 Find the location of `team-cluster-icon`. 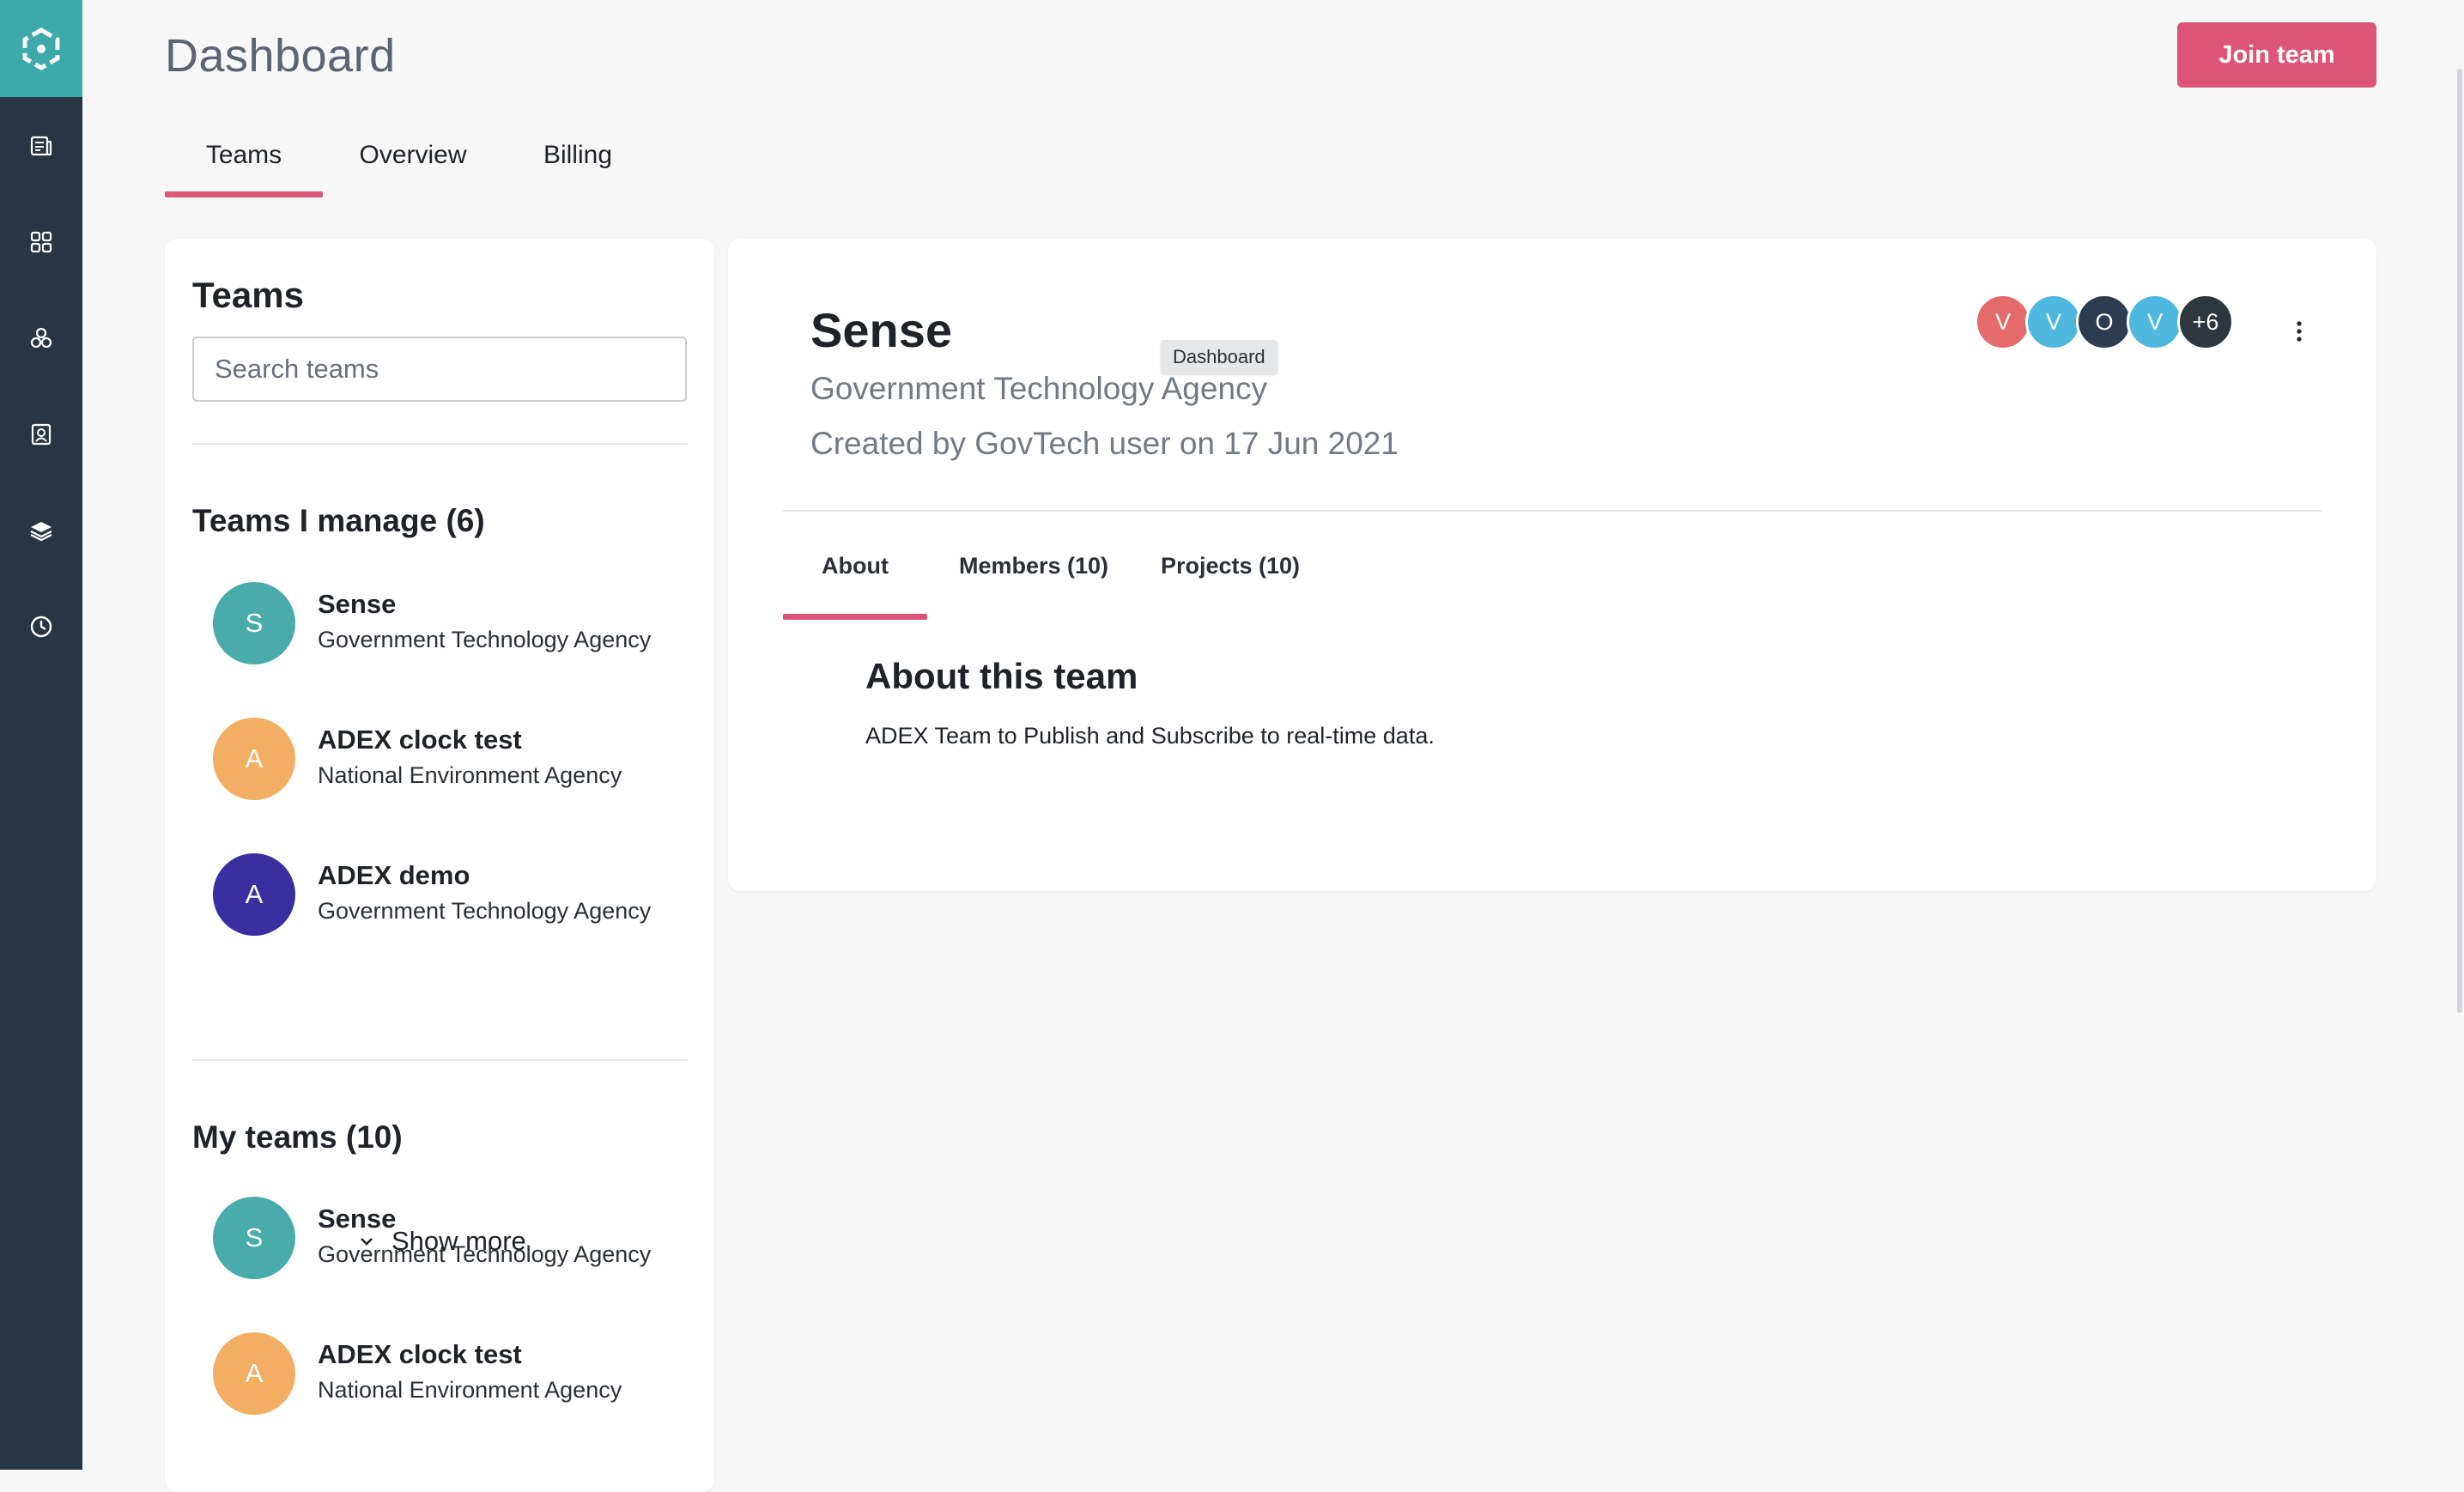

team-cluster-icon is located at coordinates (41, 339).